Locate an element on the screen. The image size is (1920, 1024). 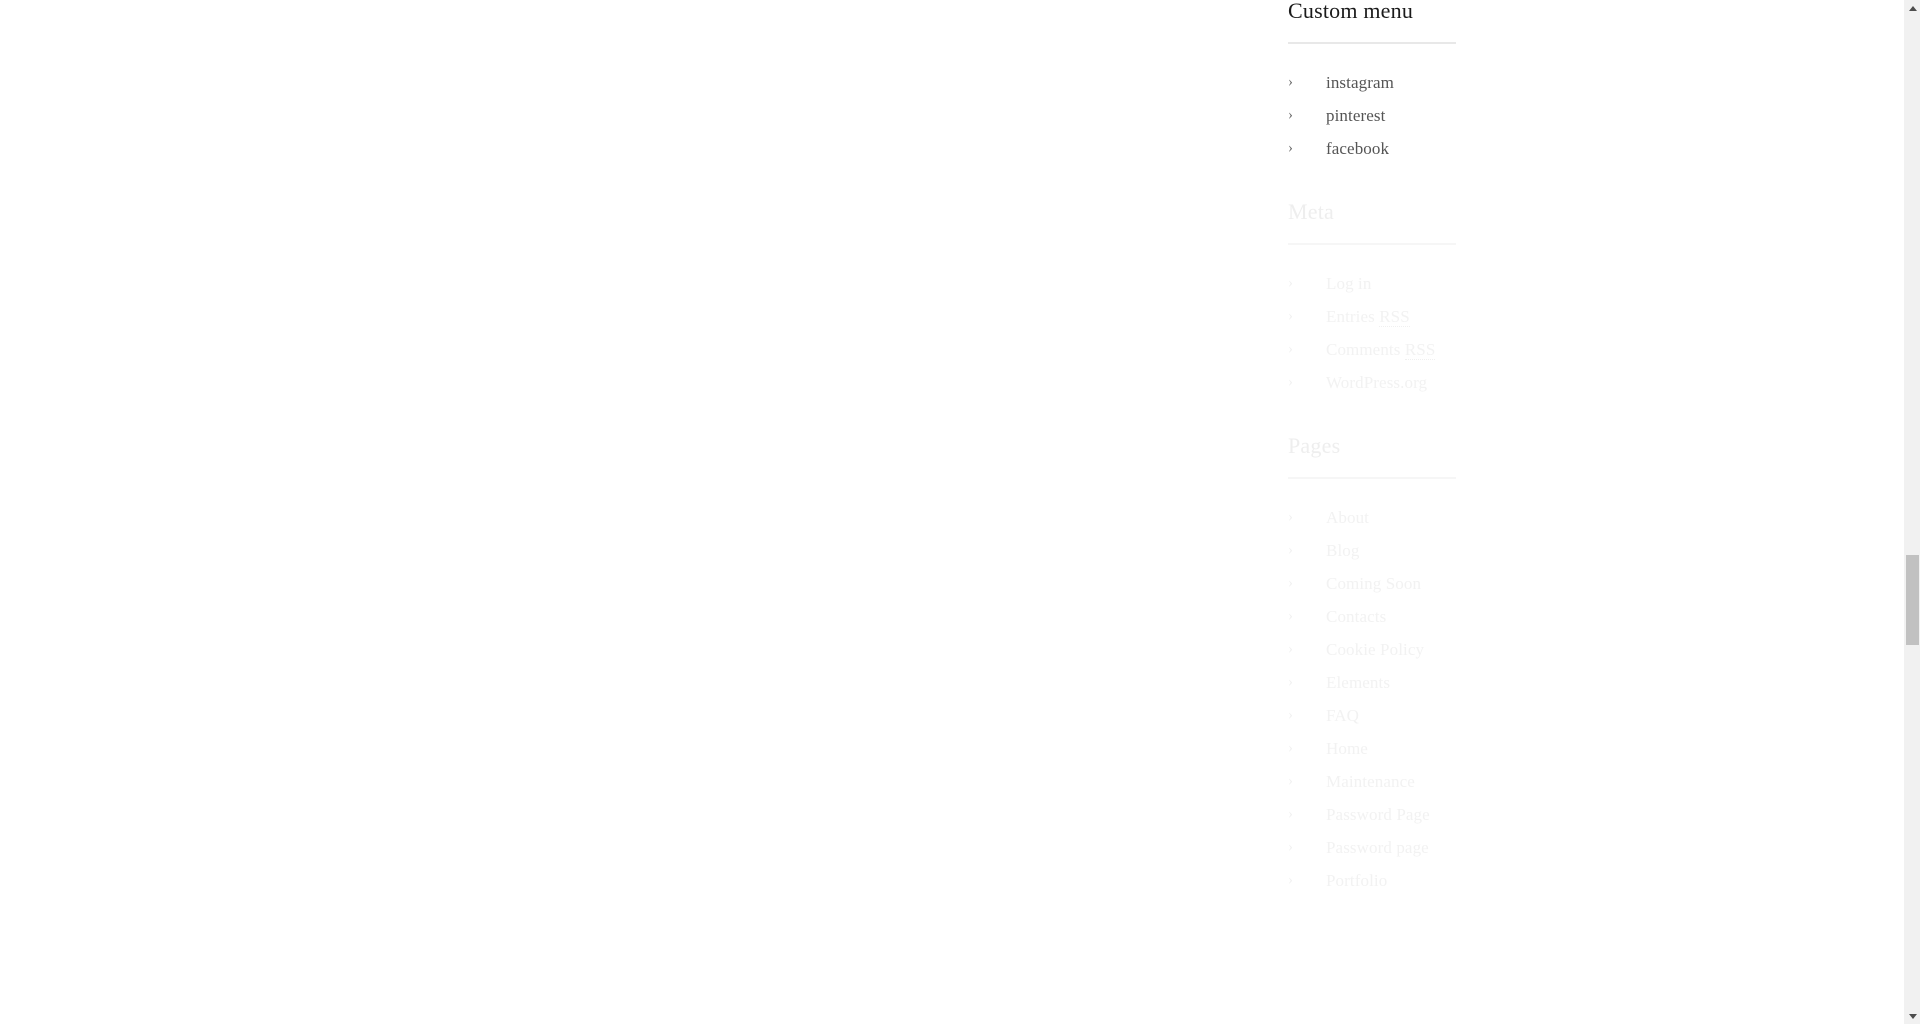
widget-divider-pages is located at coordinates (1372, 478).